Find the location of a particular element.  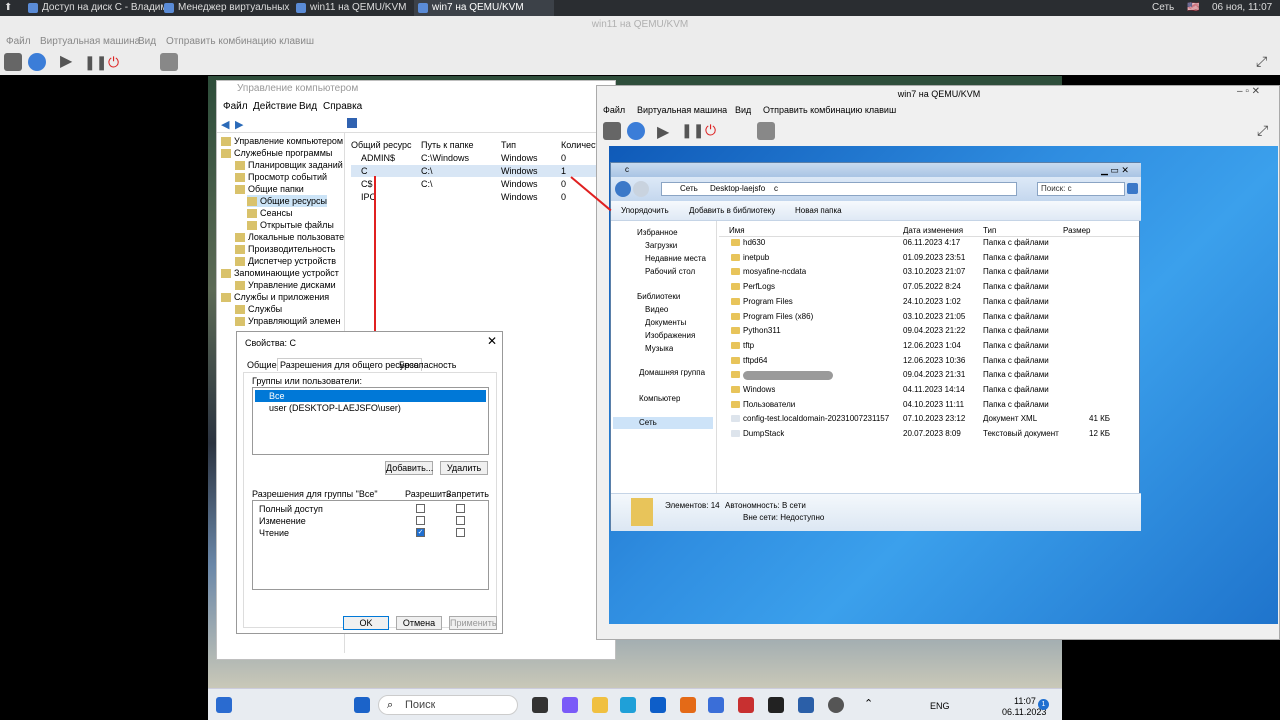

crumb-c: c is located at coordinates (776, 189).